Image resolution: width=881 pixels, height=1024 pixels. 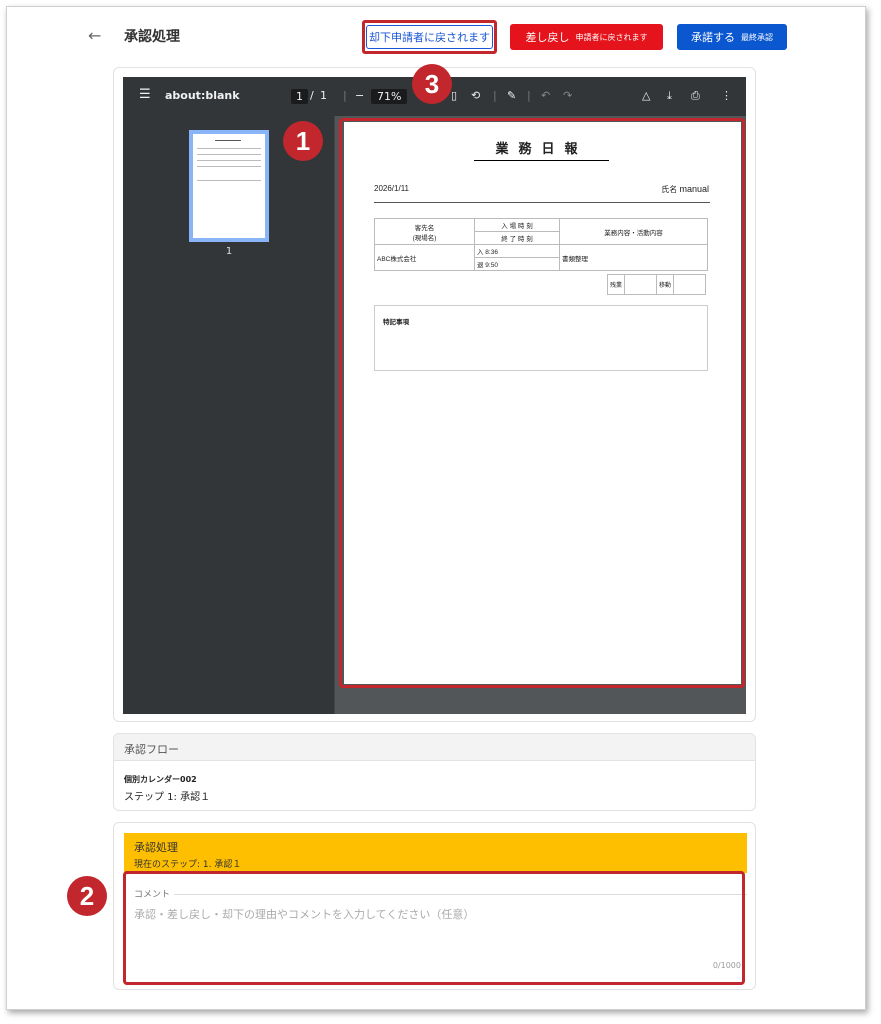 What do you see at coordinates (429, 37) in the screenshot?
I see `highlight-box-reject` at bounding box center [429, 37].